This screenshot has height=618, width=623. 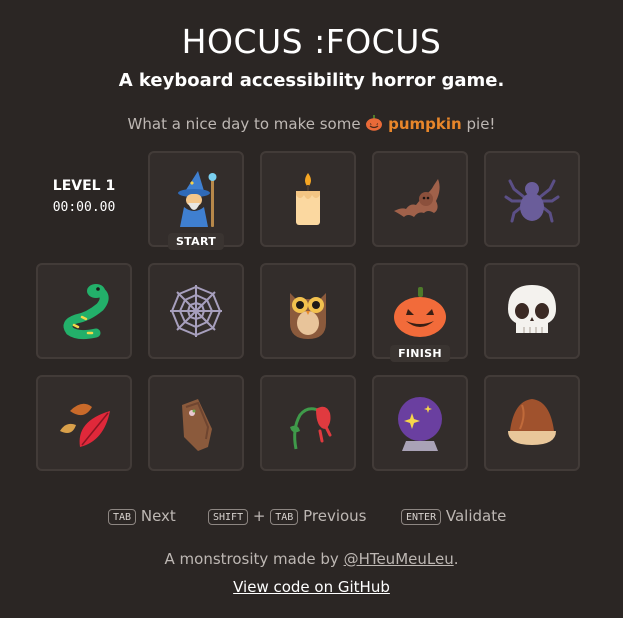 I want to click on validate-label: Validate, so click(x=476, y=516).